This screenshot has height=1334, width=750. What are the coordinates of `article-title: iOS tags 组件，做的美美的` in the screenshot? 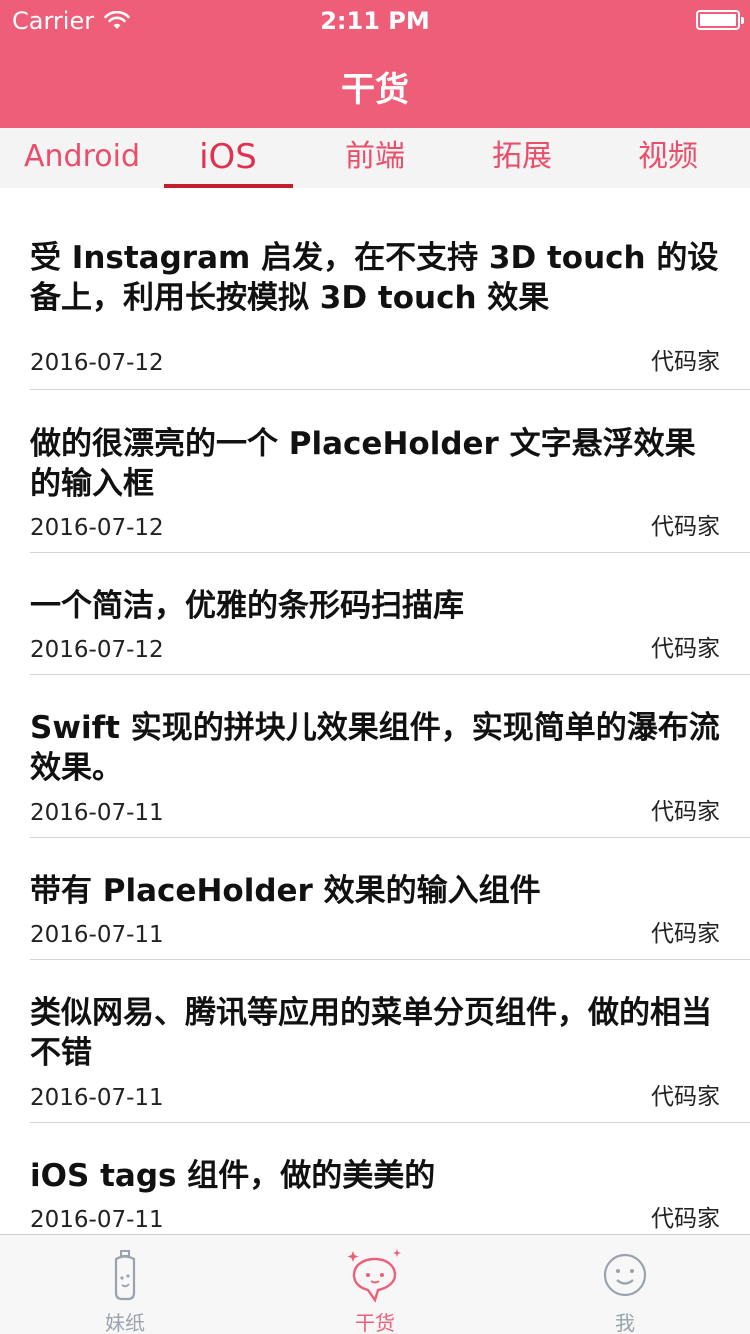 It's located at (233, 1176).